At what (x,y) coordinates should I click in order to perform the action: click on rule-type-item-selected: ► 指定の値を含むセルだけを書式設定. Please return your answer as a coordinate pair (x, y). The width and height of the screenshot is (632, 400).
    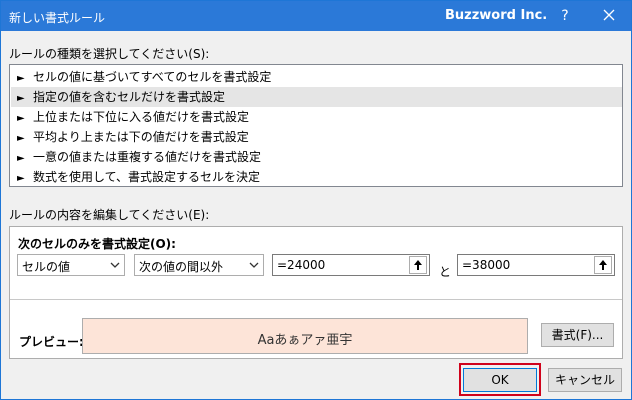
    Looking at the image, I should click on (316, 97).